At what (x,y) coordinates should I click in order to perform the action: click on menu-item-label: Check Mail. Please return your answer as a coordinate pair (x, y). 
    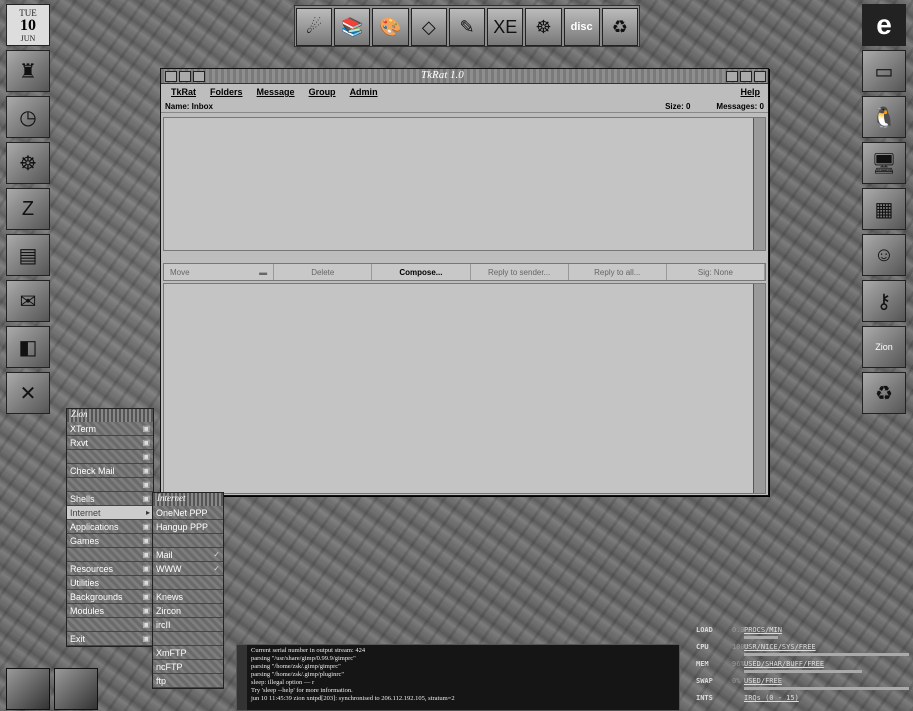
    Looking at the image, I should click on (92, 470).